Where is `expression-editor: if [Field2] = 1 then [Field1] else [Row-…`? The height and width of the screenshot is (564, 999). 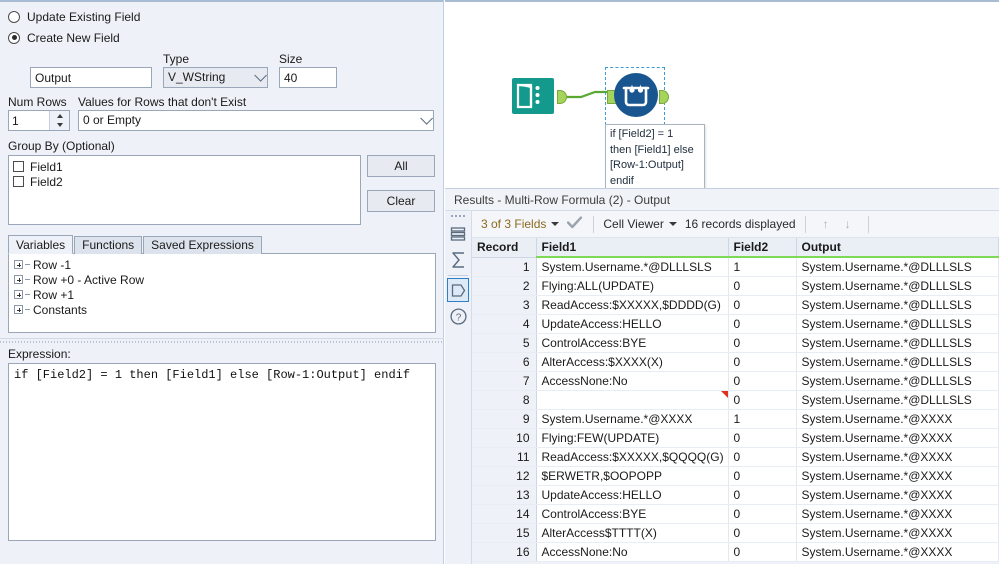
expression-editor: if [Field2] = 1 then [Field1] else [Row-… is located at coordinates (222, 452).